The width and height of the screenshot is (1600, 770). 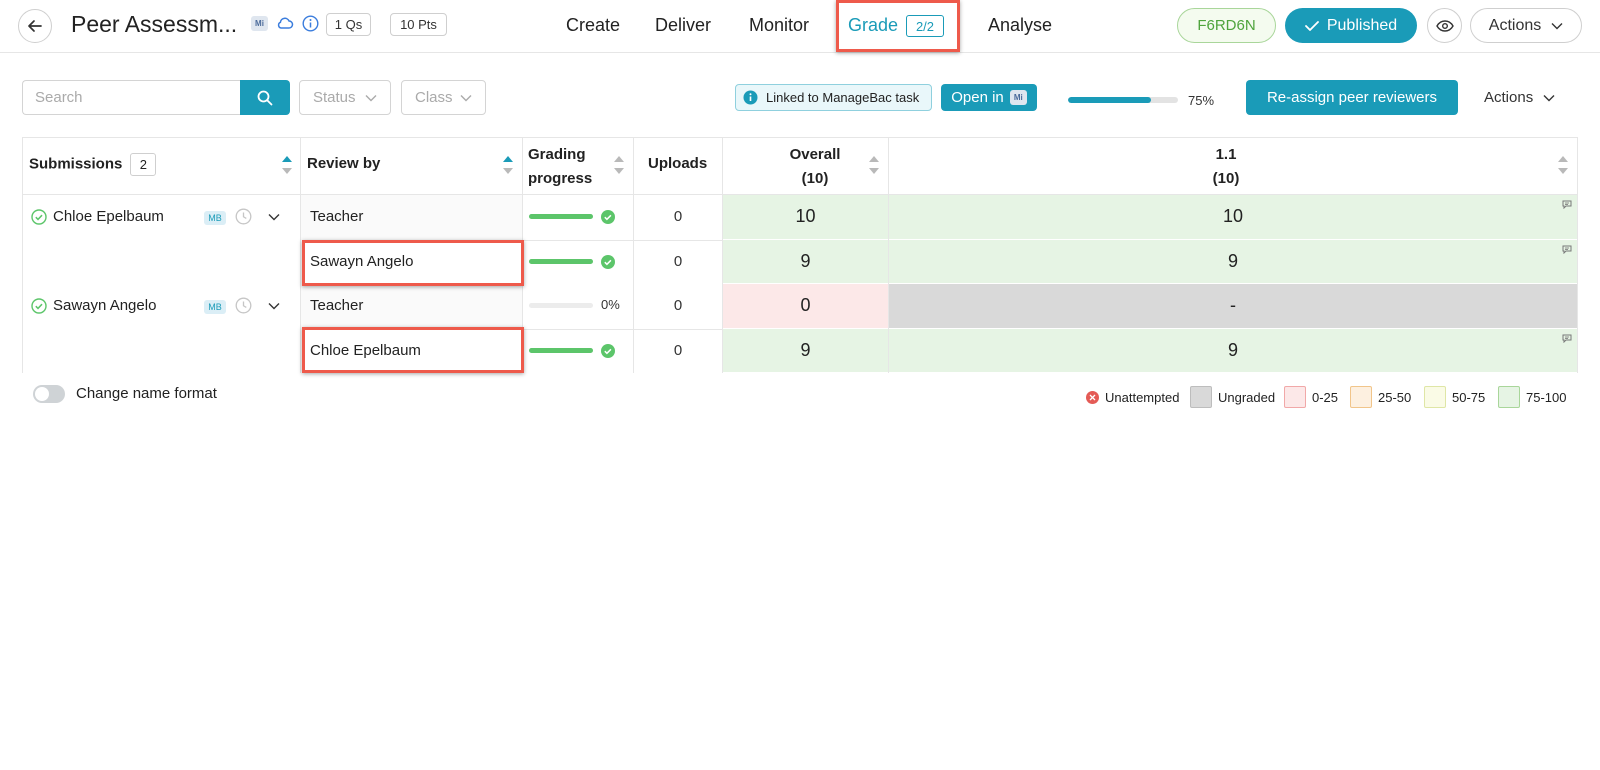 What do you see at coordinates (1509, 97) in the screenshot?
I see `toolbar-actions-label: Actions` at bounding box center [1509, 97].